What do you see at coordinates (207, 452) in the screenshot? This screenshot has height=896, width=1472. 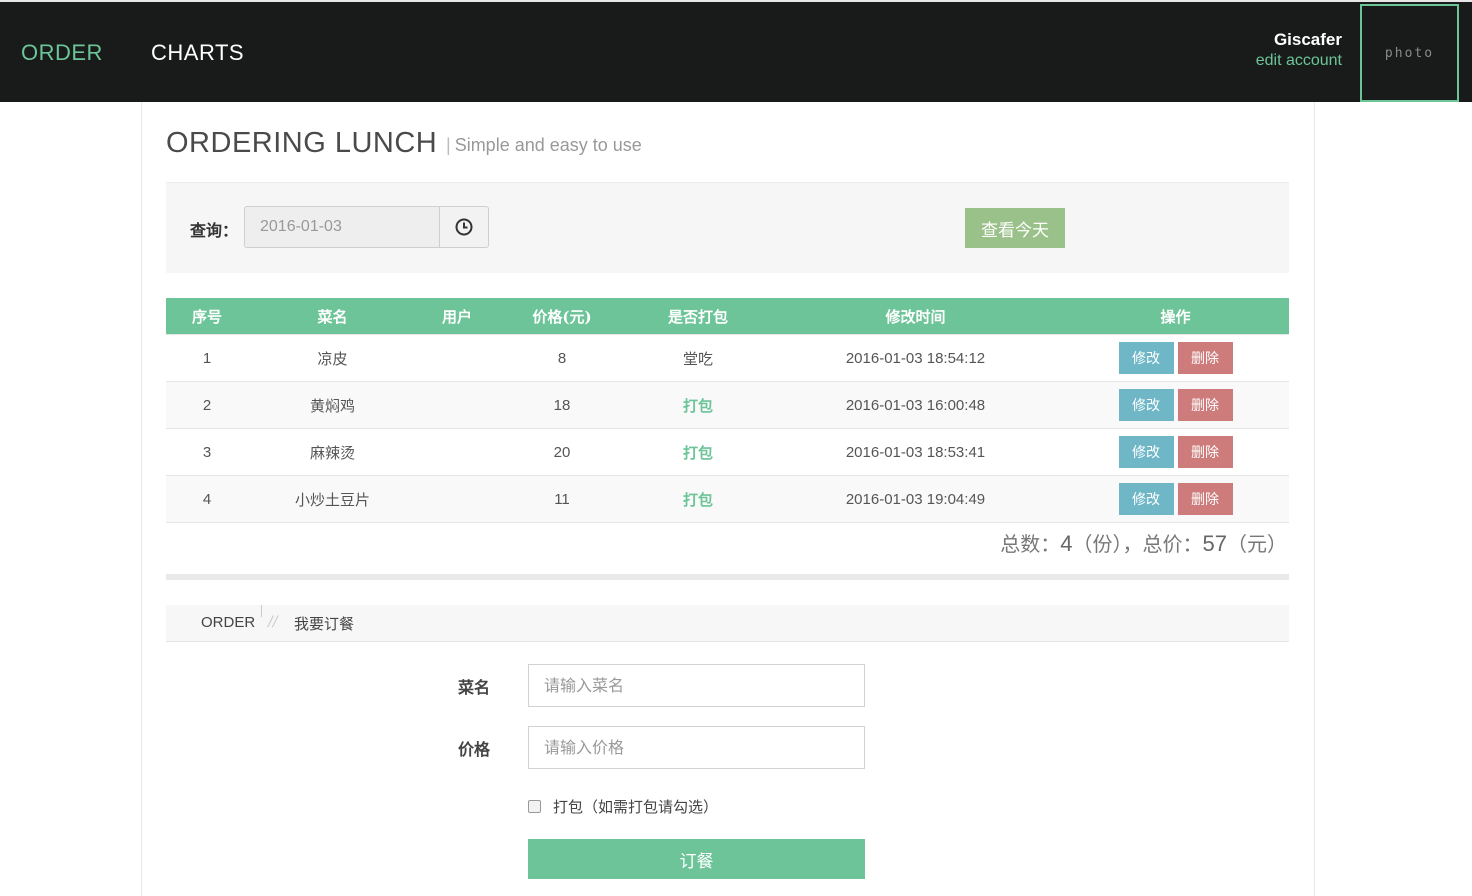 I see `cell-id: 3` at bounding box center [207, 452].